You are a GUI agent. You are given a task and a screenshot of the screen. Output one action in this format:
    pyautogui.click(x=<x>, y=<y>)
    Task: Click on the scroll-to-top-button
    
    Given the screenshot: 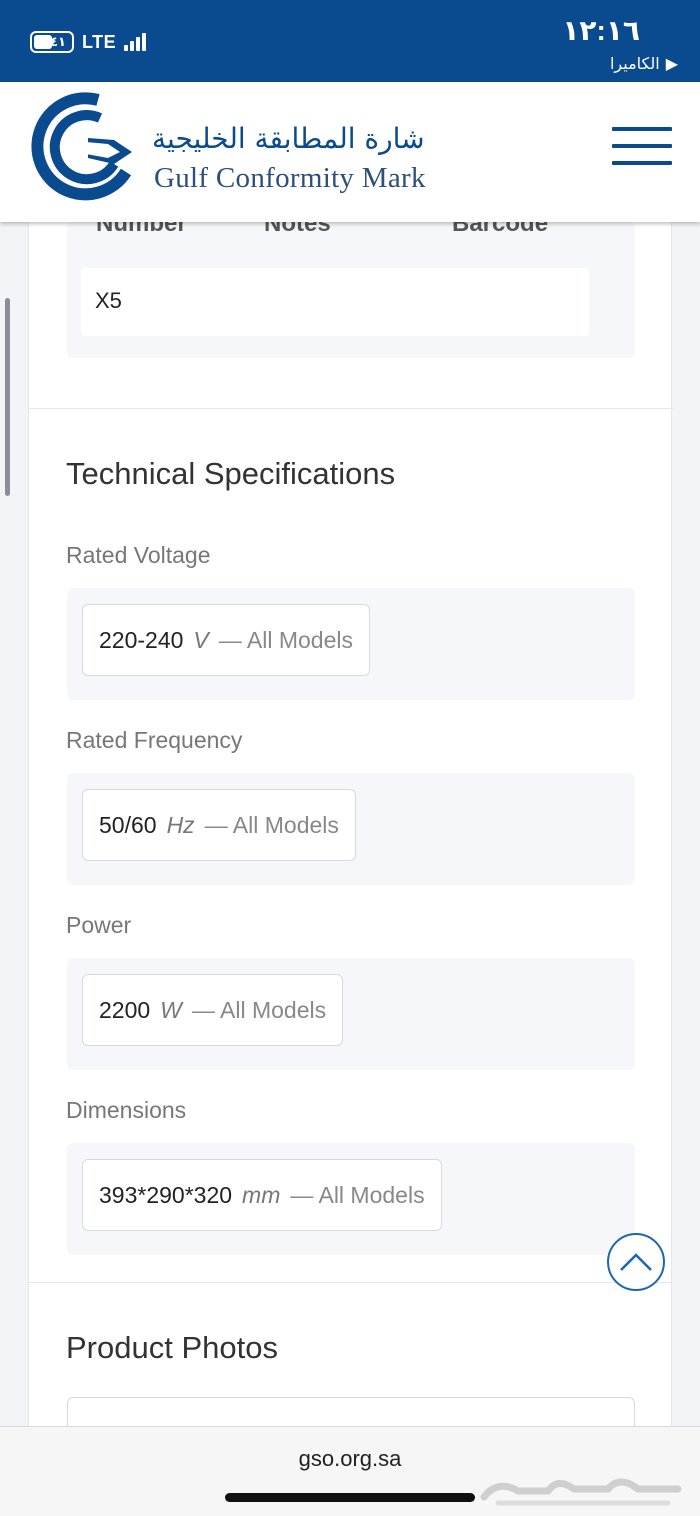 What is the action you would take?
    pyautogui.click(x=636, y=1262)
    